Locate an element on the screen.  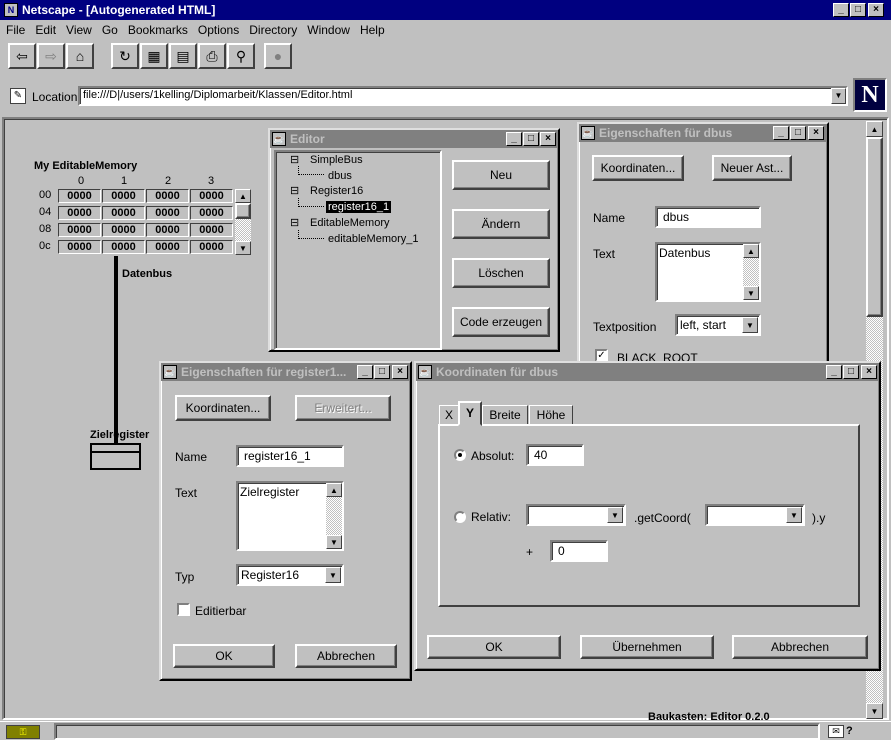
bus-line is located at coordinates (116, 352).